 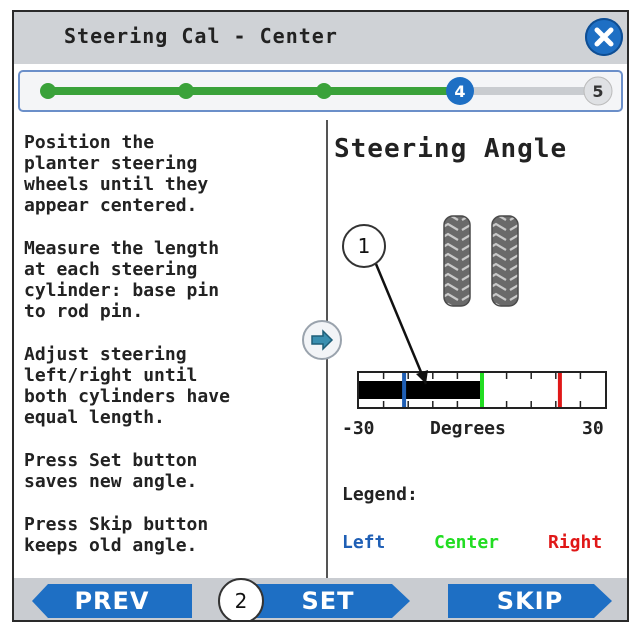 I want to click on close-icon, so click(x=604, y=37).